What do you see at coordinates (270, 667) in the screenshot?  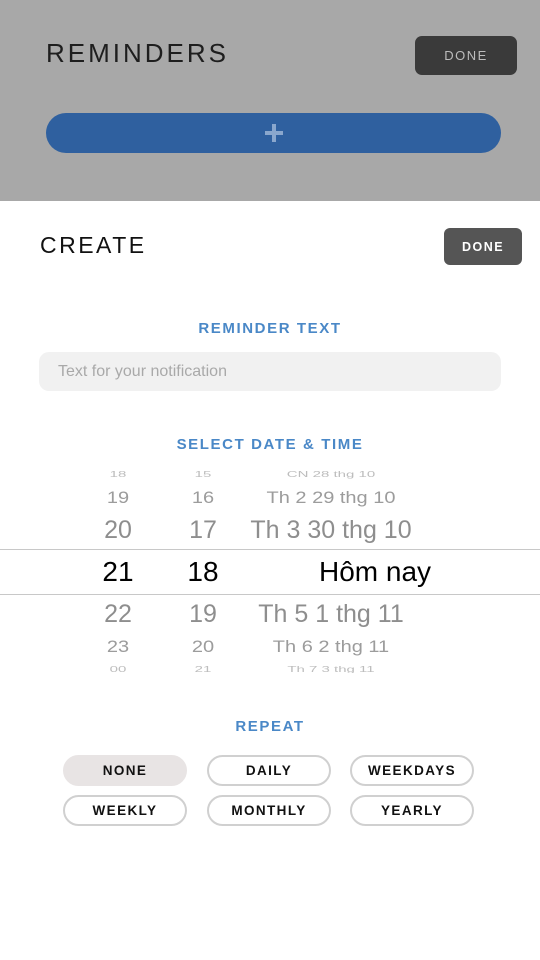 I see `picker-row: 00 21 Th 7 3 thg 11` at bounding box center [270, 667].